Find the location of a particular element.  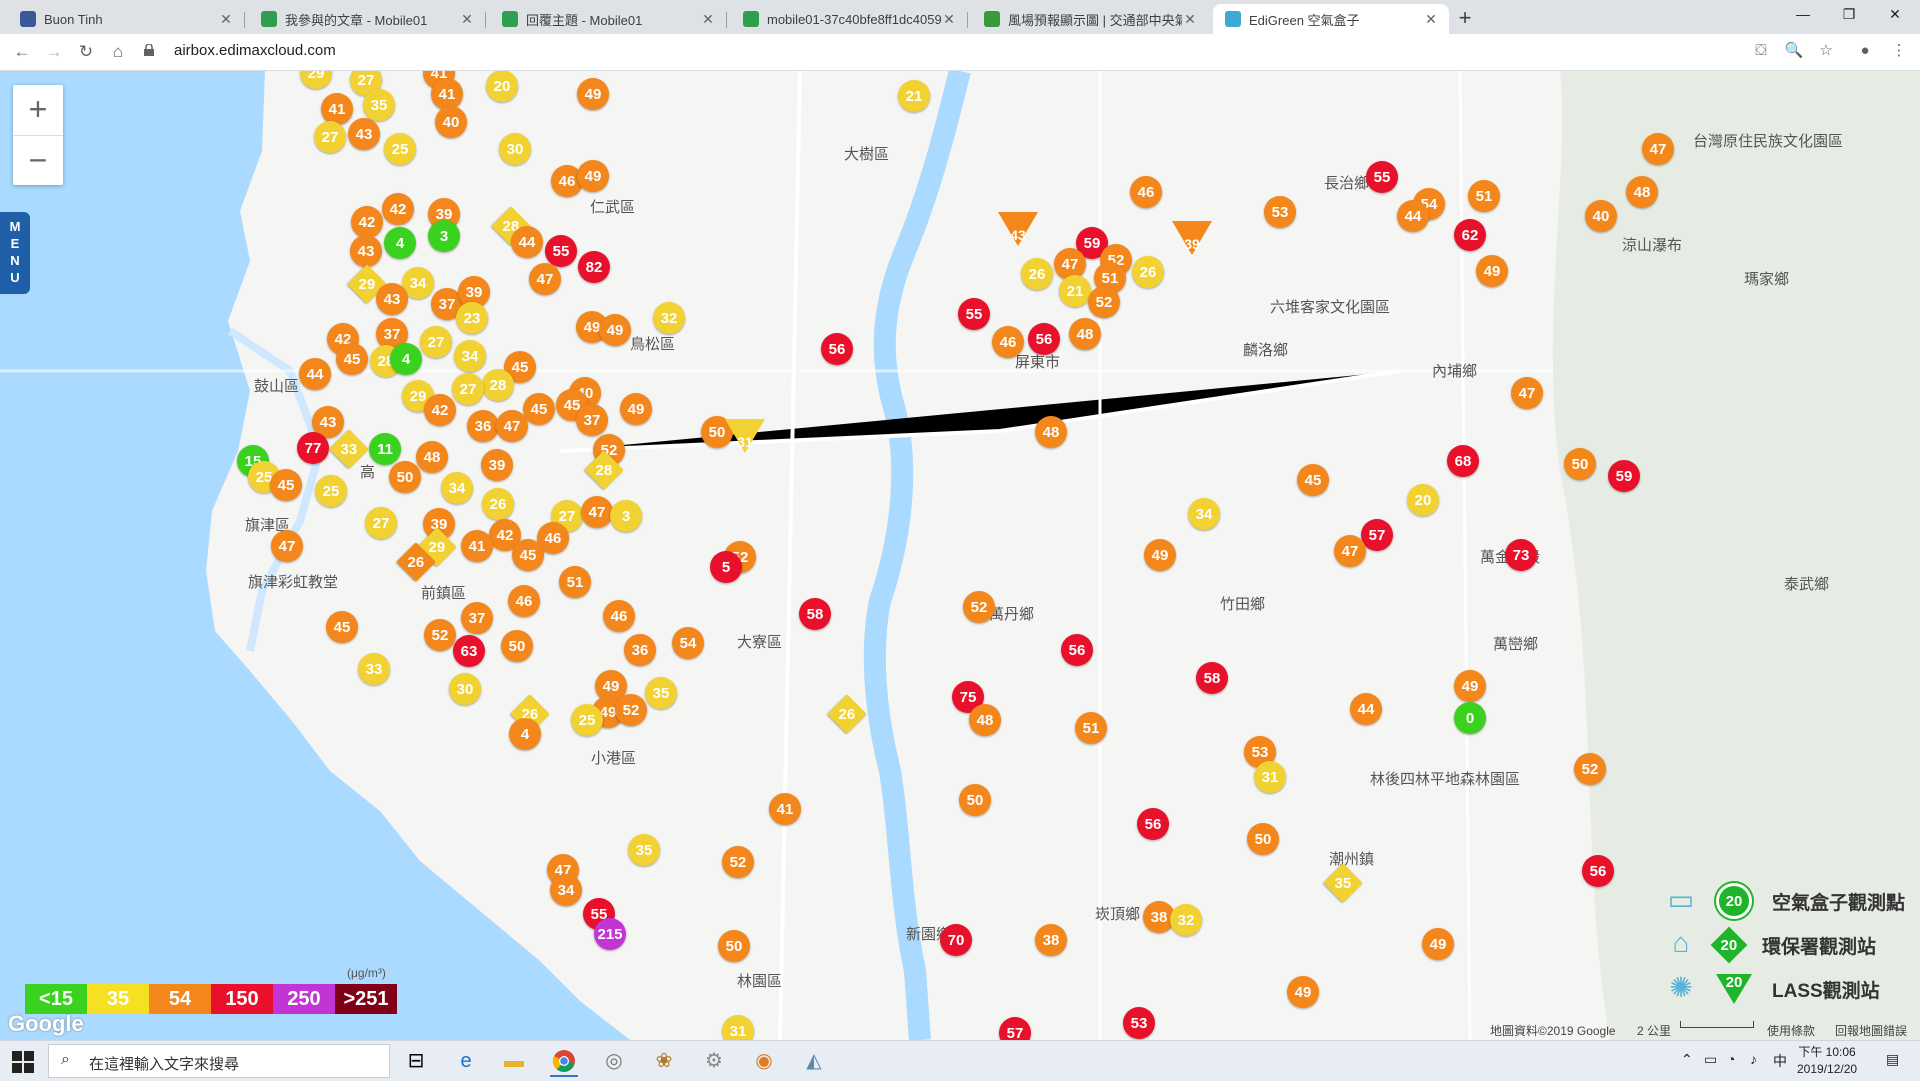

tray-overflow-icon: ⌃ is located at coordinates (1687, 1059).